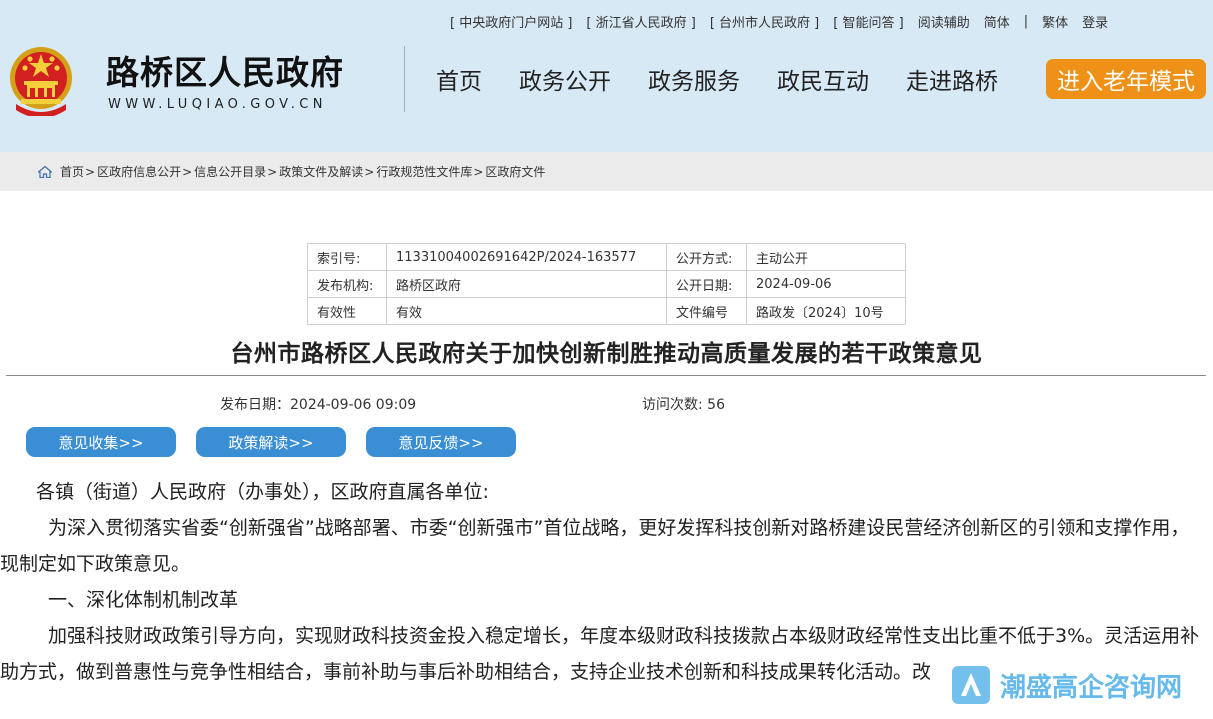  I want to click on toplink-smart-qa: [ 智能问答 ], so click(868, 21).